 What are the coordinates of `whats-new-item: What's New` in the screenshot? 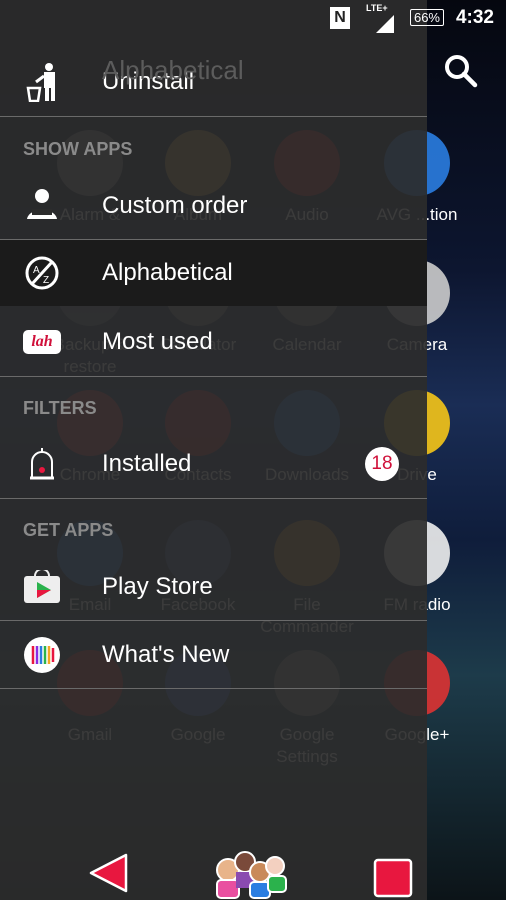 It's located at (213, 655).